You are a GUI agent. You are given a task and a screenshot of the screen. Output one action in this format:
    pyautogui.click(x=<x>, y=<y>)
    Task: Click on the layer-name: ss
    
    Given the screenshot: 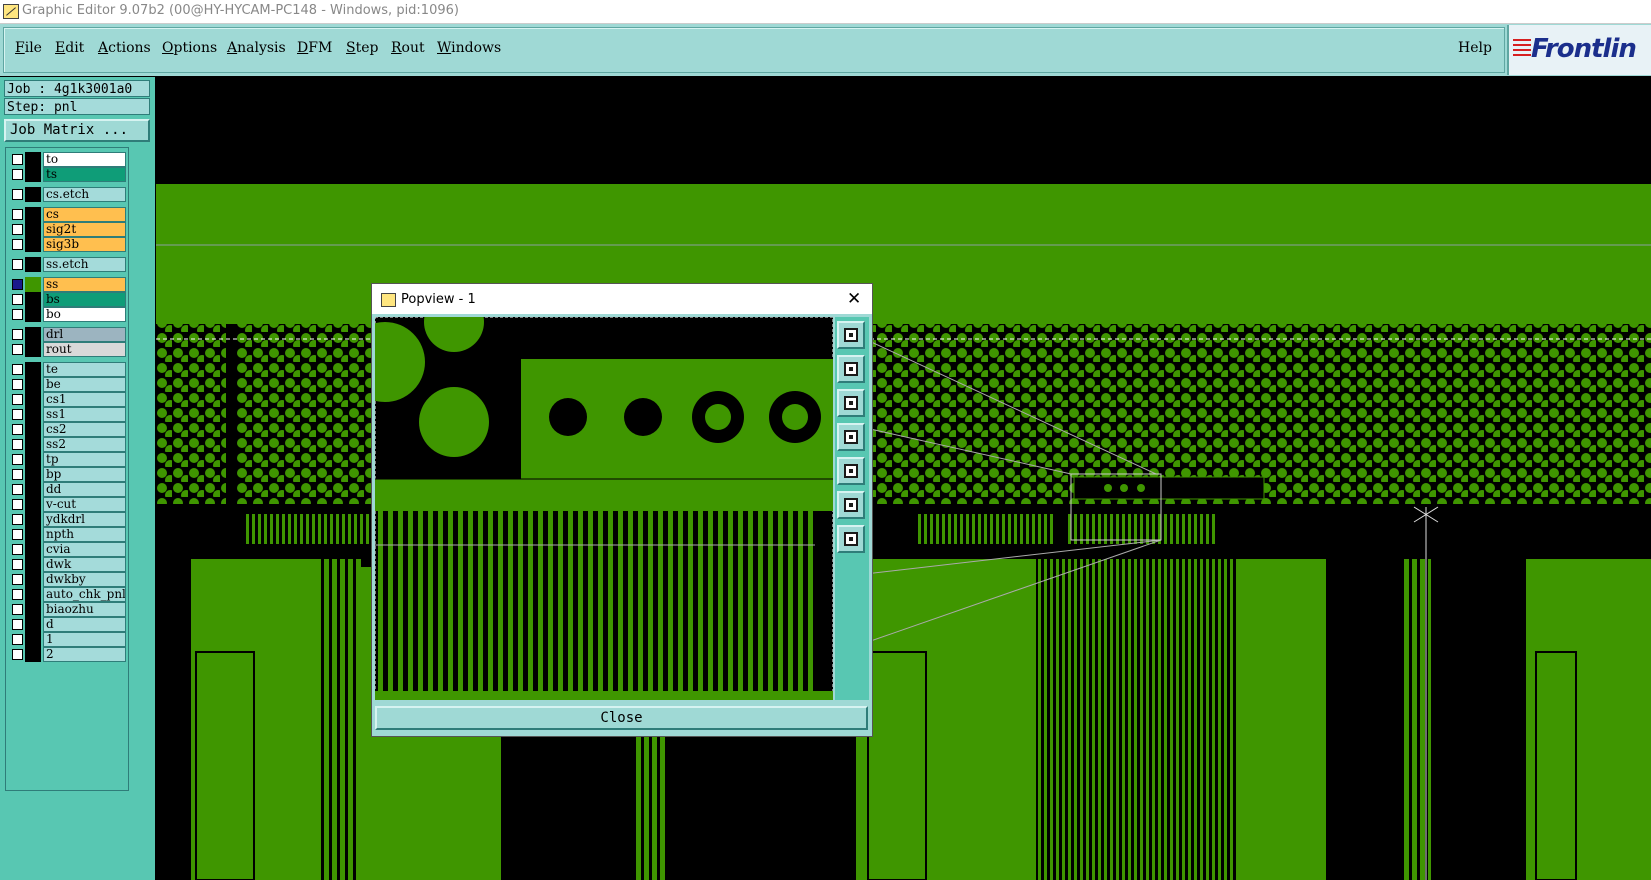 What is the action you would take?
    pyautogui.click(x=84, y=284)
    